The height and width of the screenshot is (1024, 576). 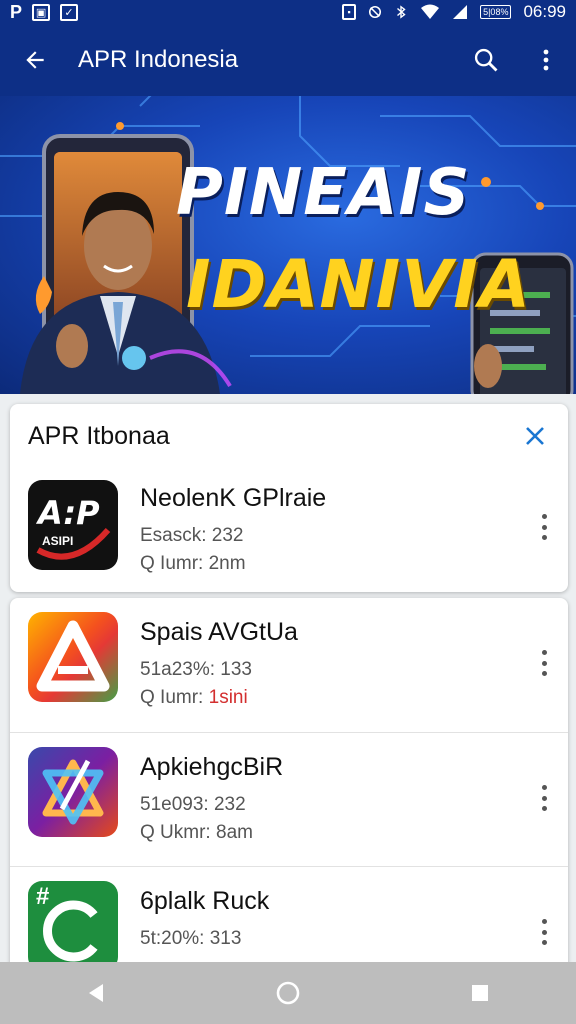 I want to click on banner-headline-2: IDANIVIA, so click(x=358, y=284).